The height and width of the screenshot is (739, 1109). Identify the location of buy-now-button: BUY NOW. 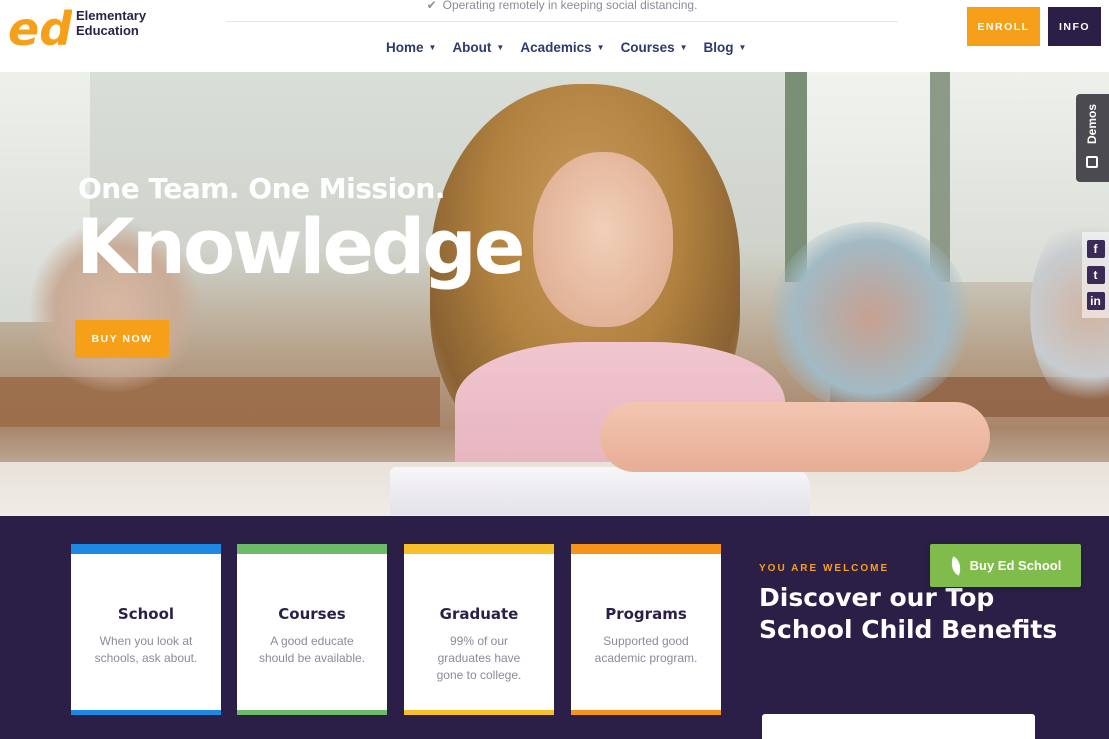
(122, 339).